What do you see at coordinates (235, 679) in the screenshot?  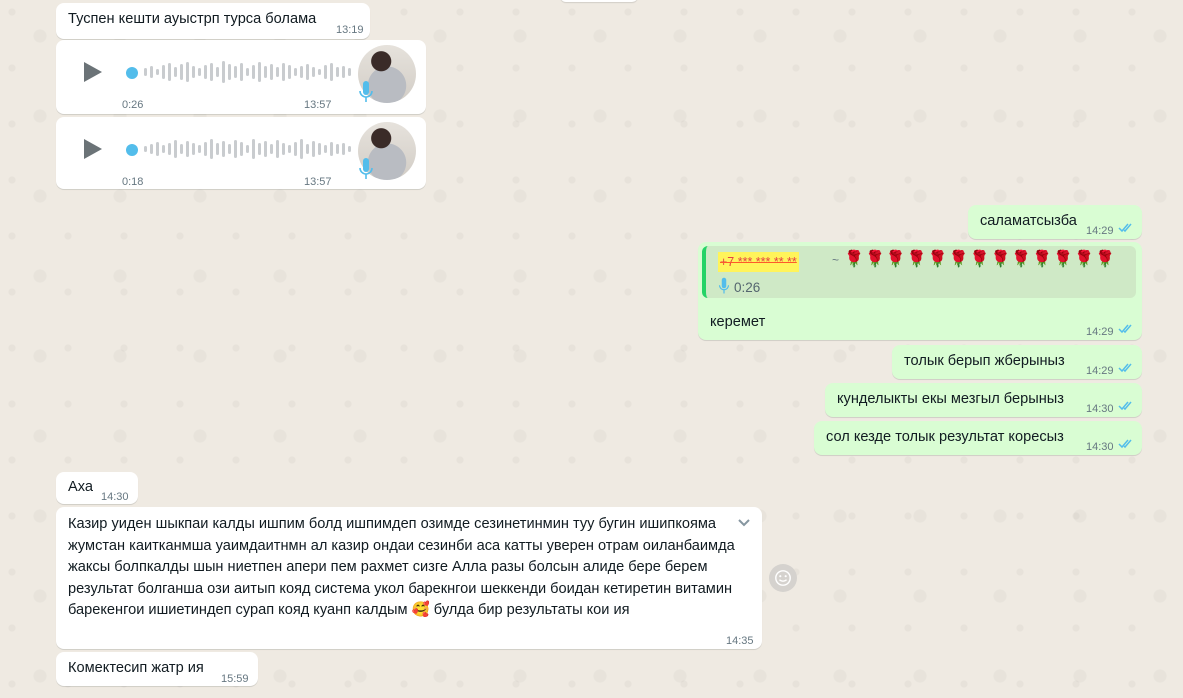 I see `message-time: 15:59` at bounding box center [235, 679].